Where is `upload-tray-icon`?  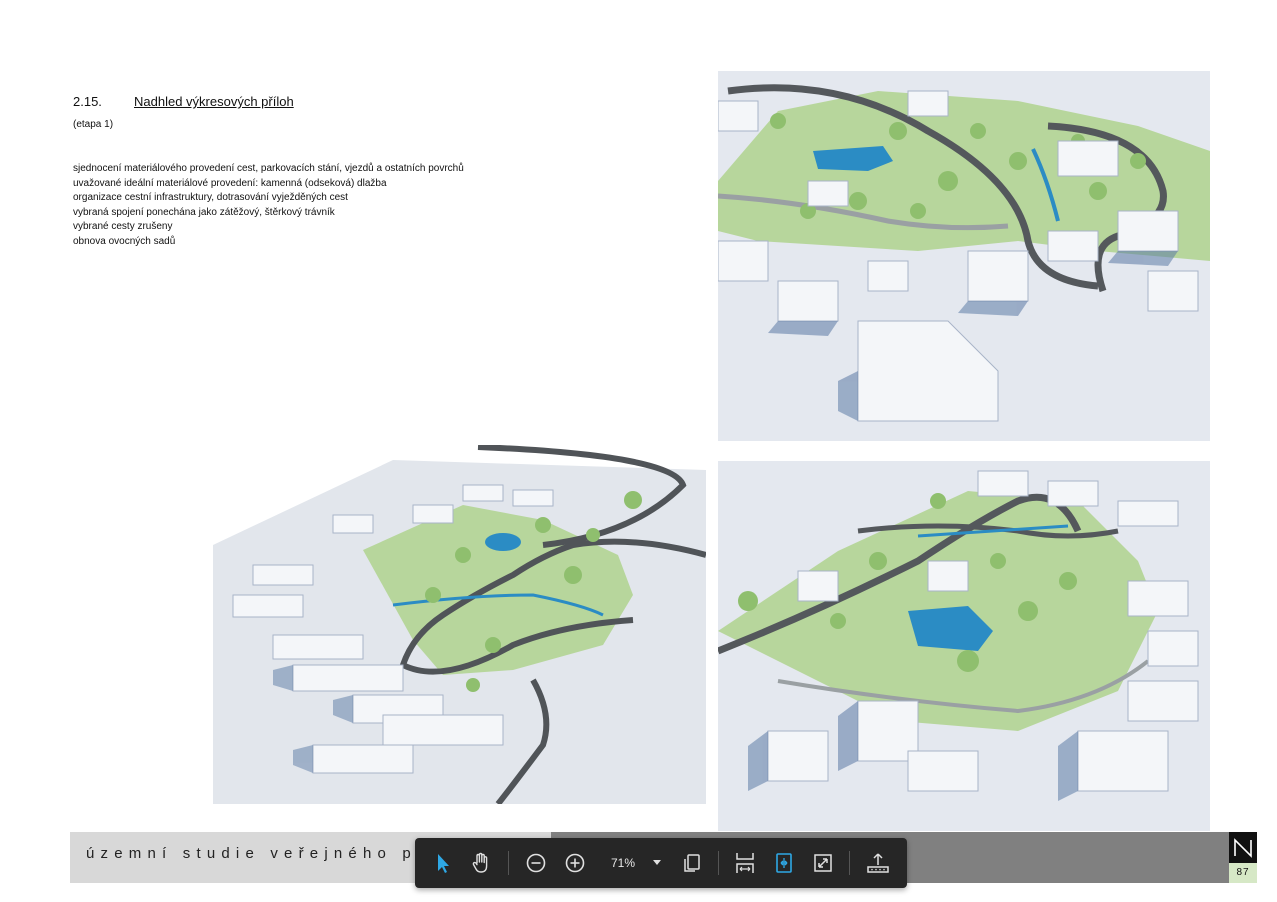
upload-tray-icon is located at coordinates (878, 863).